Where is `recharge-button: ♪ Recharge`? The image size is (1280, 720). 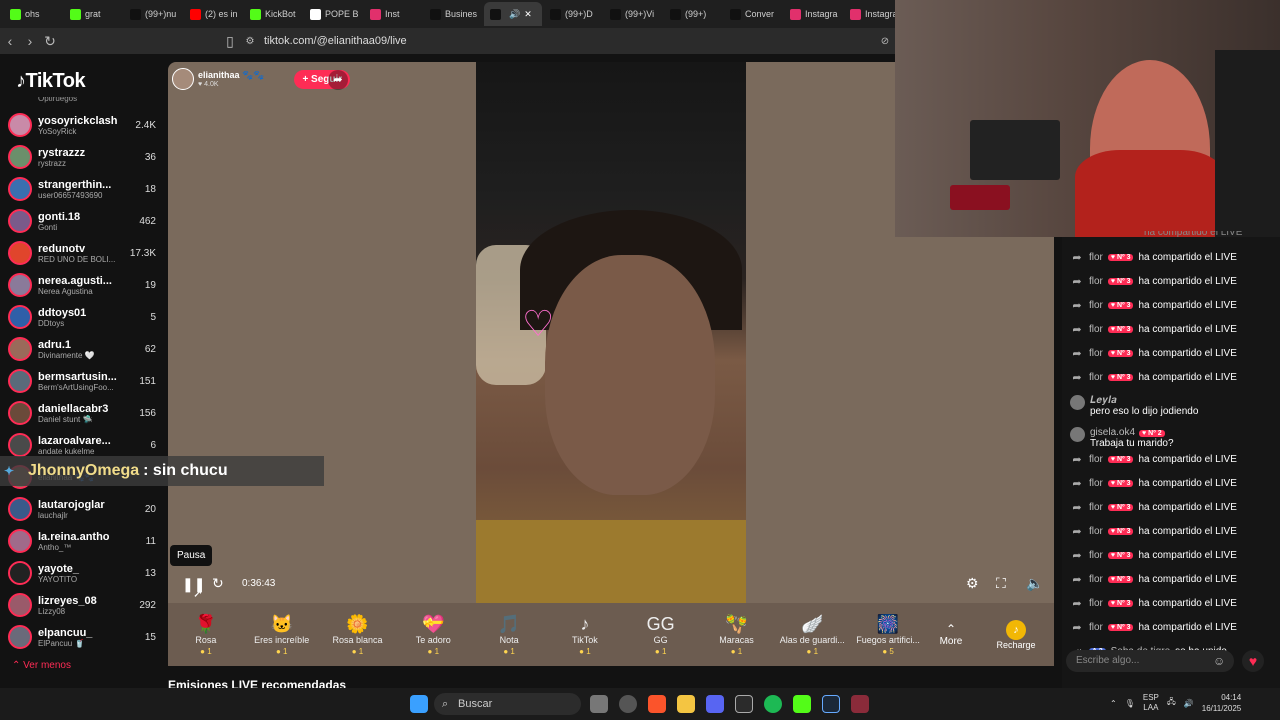
recharge-button: ♪ Recharge is located at coordinates (1016, 634).